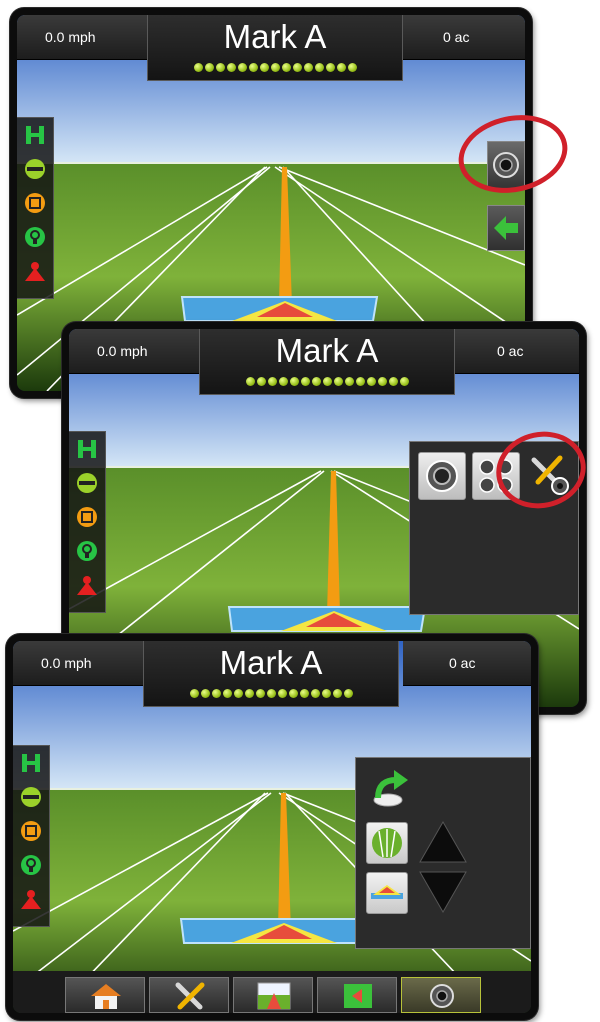 The width and height of the screenshot is (600, 1022). I want to click on zoom-in-button, so click(443, 842).